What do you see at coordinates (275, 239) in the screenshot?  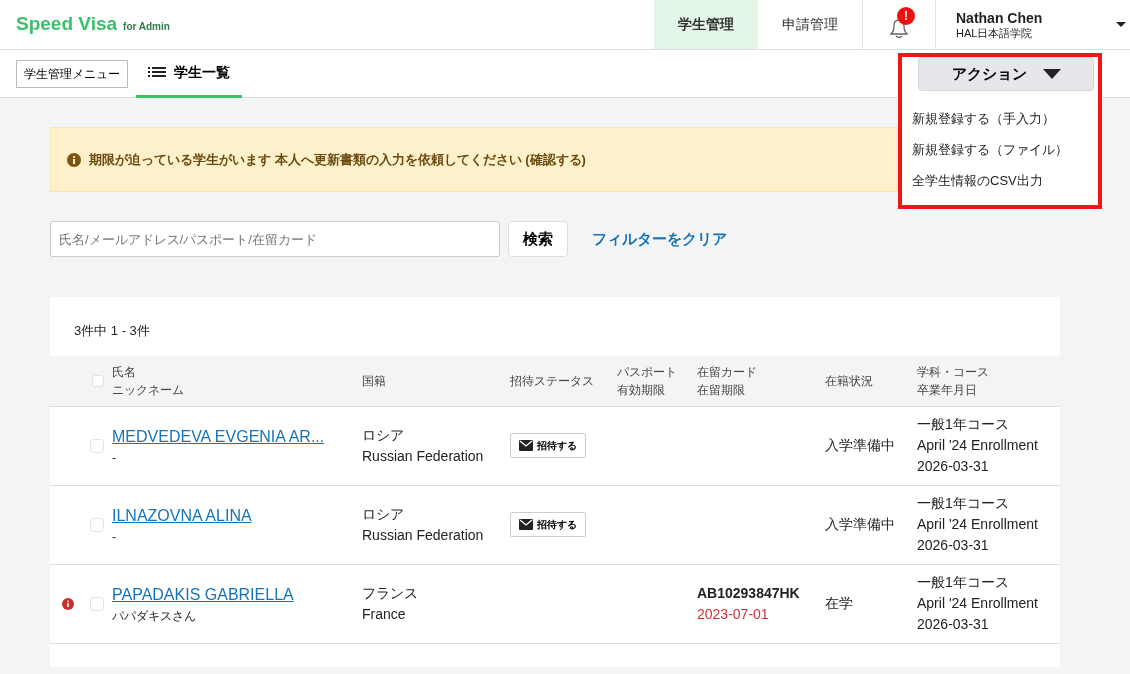 I see `search-field: 氏名/メールアドレス/パスポート/在留カード` at bounding box center [275, 239].